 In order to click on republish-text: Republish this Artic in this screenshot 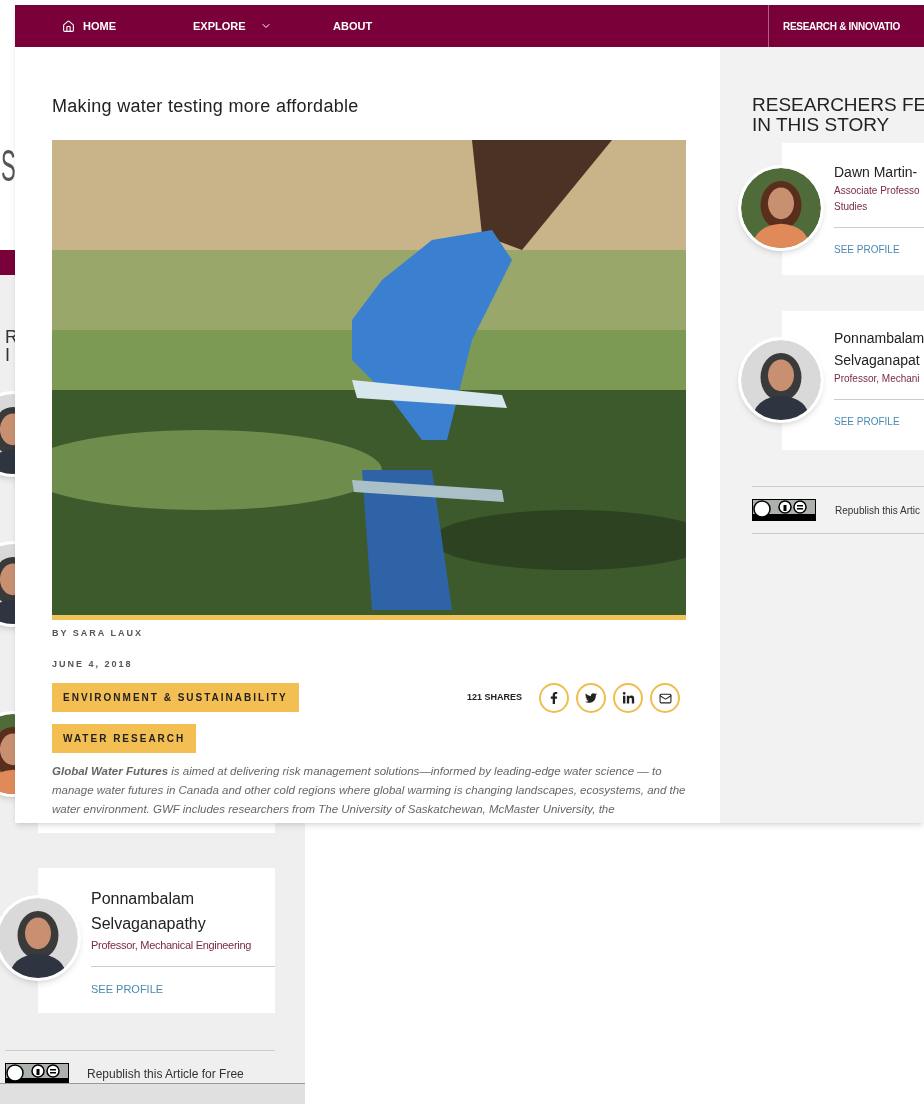, I will do `click(878, 510)`.